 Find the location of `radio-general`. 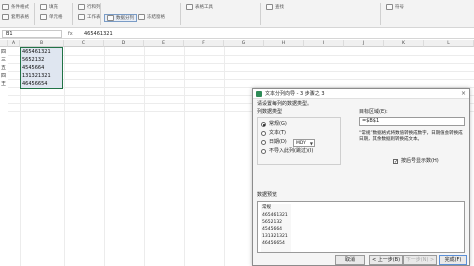

radio-general is located at coordinates (263, 124).